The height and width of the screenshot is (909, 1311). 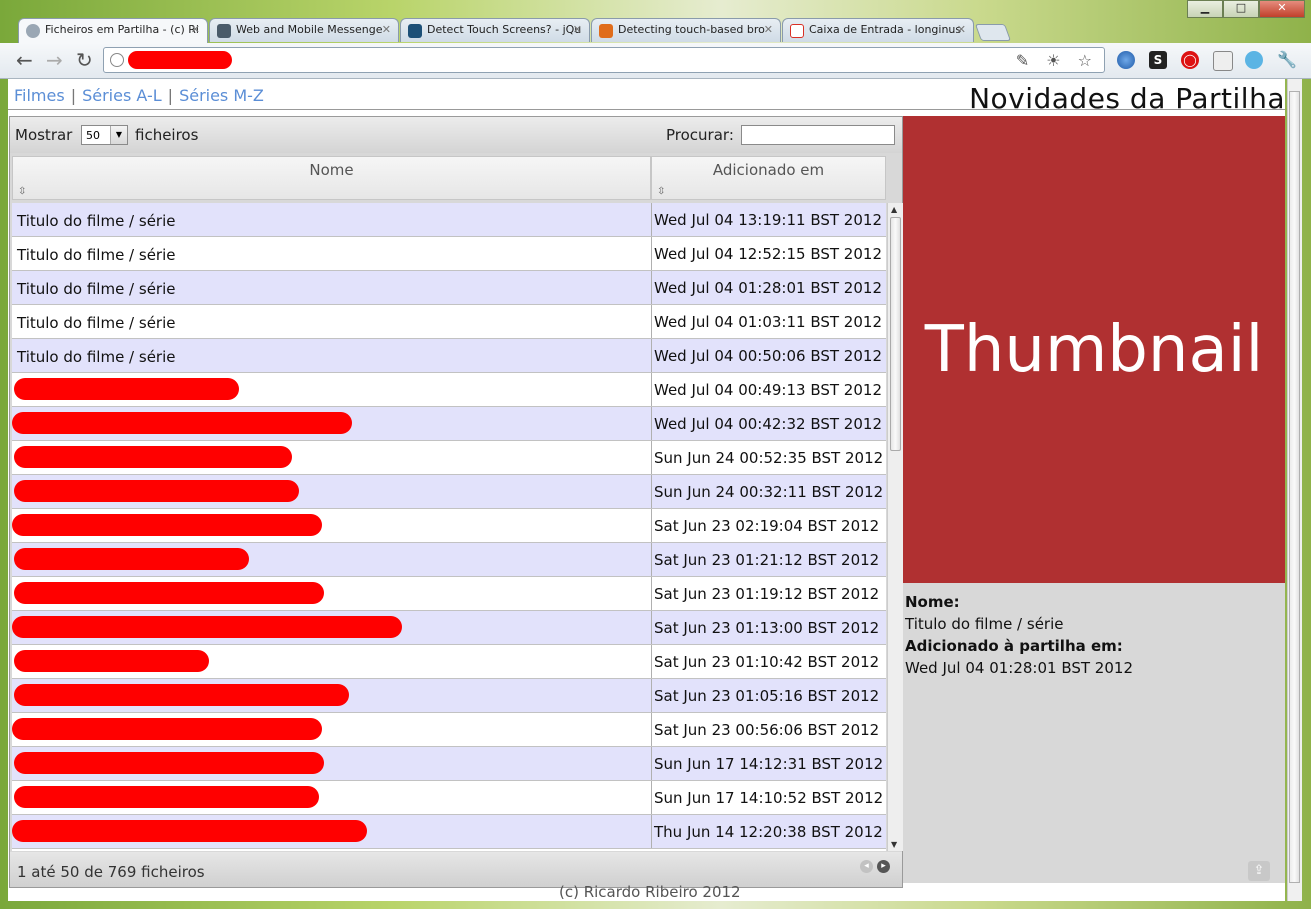 What do you see at coordinates (449, 594) in the screenshot?
I see `table-row: Sat Jun 23 01:19:12 BST 2012` at bounding box center [449, 594].